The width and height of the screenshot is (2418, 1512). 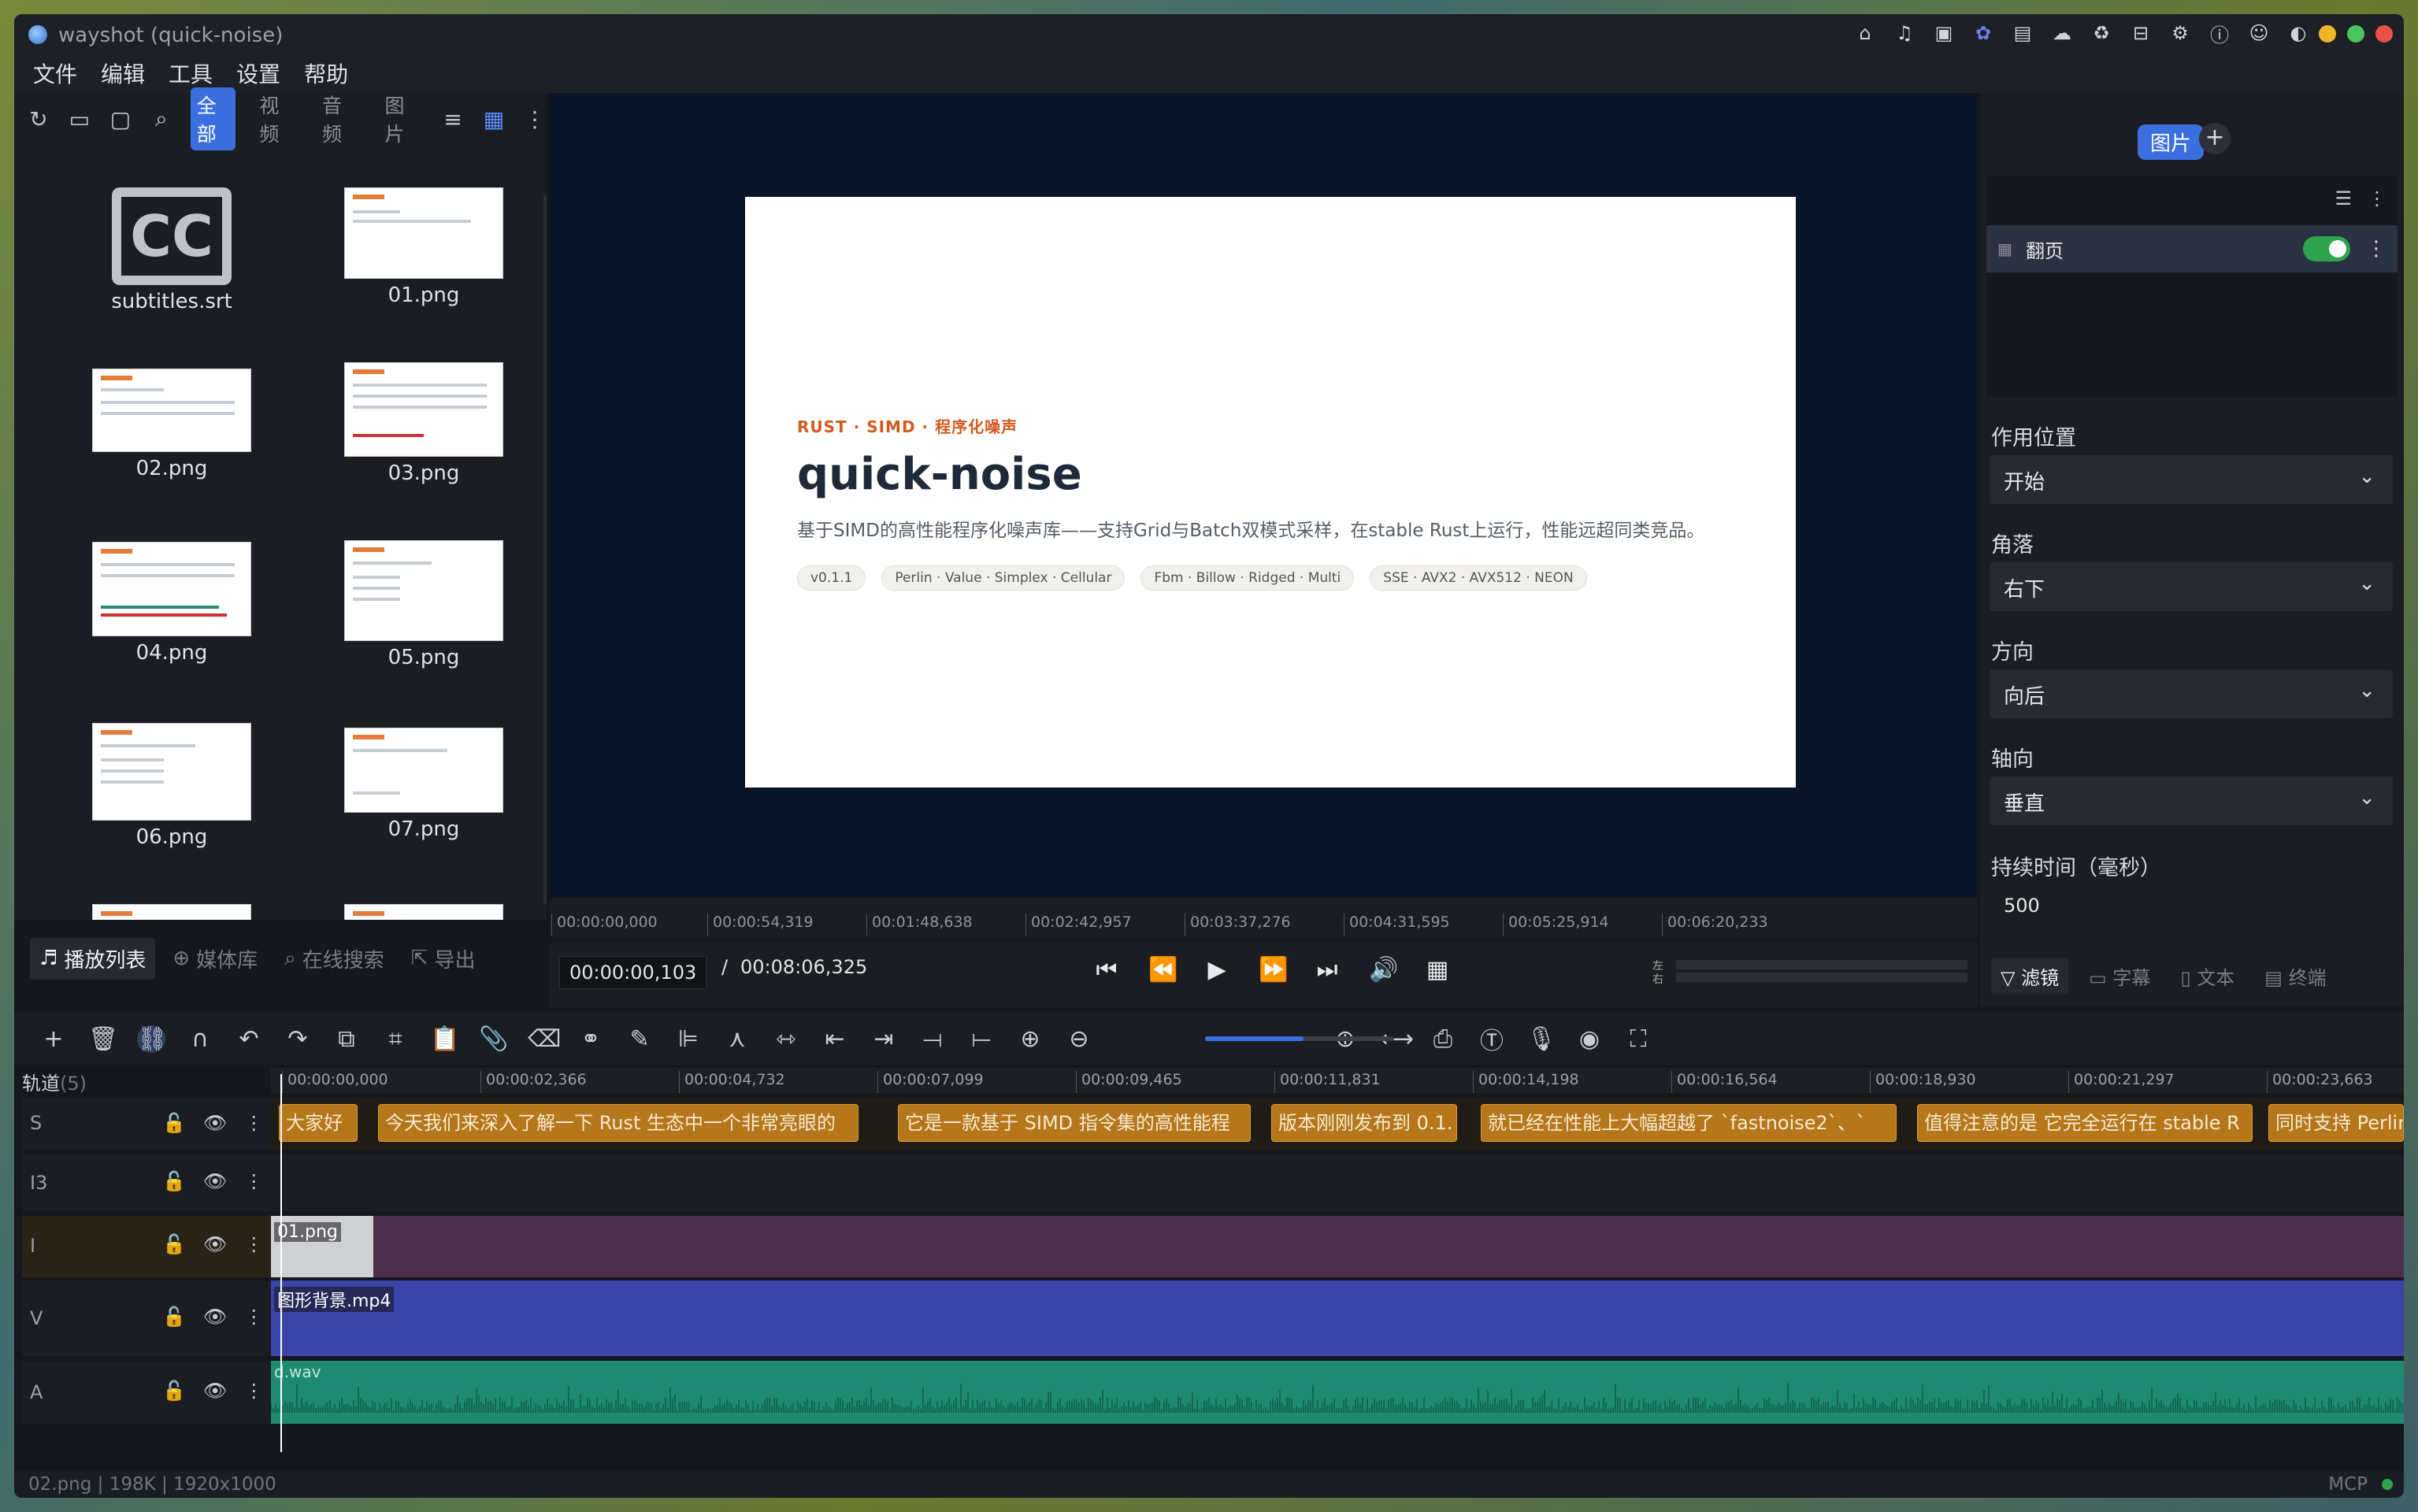 I want to click on filter-toggle, so click(x=2326, y=248).